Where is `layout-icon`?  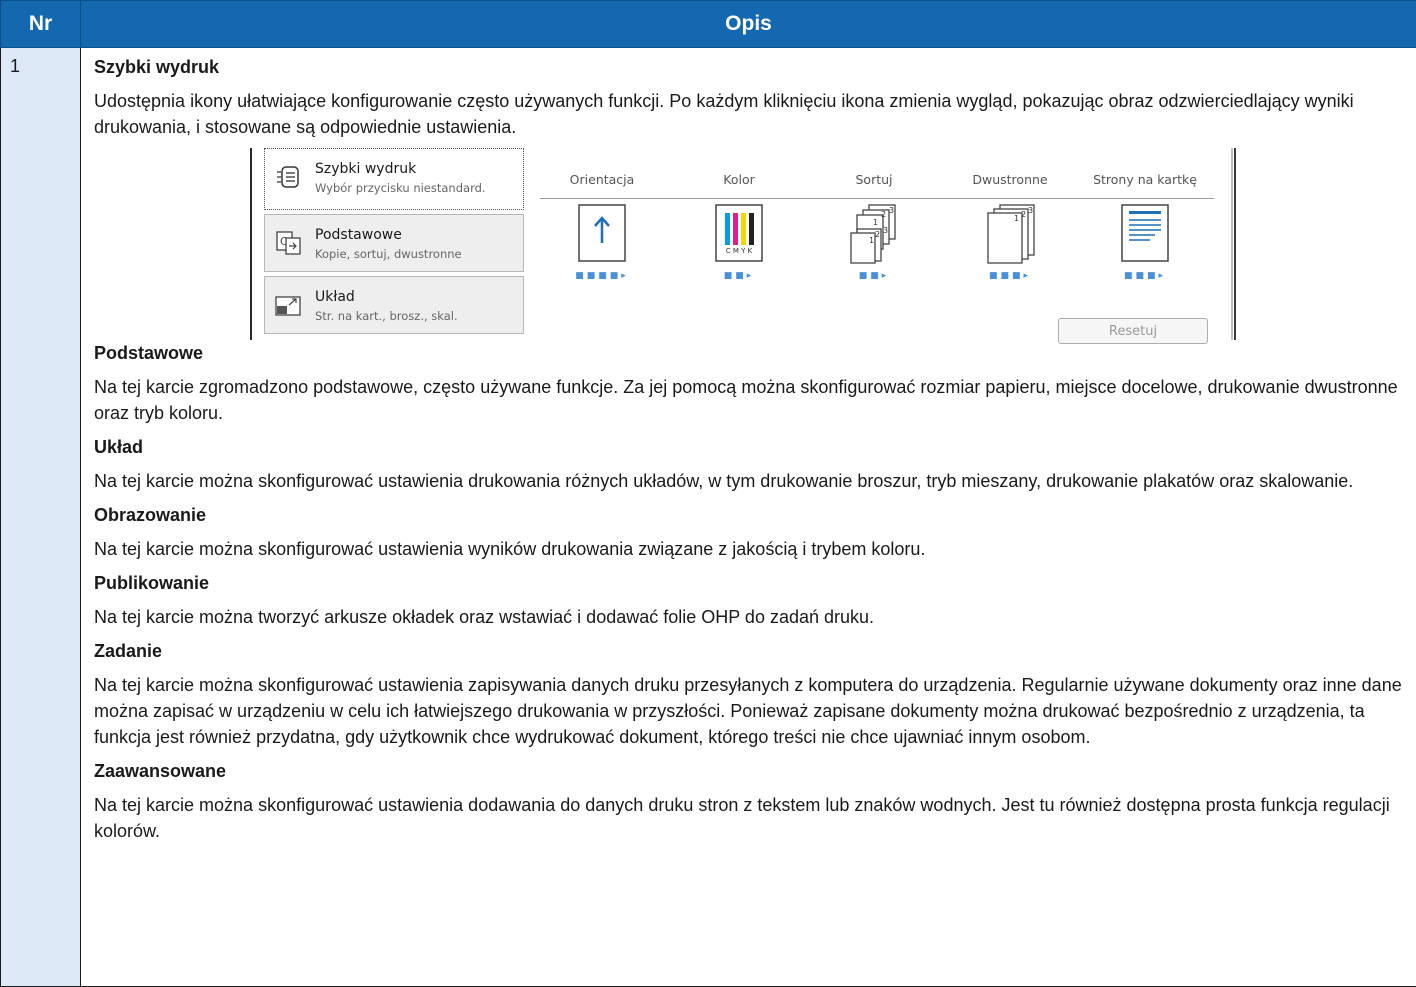
layout-icon is located at coordinates (289, 305).